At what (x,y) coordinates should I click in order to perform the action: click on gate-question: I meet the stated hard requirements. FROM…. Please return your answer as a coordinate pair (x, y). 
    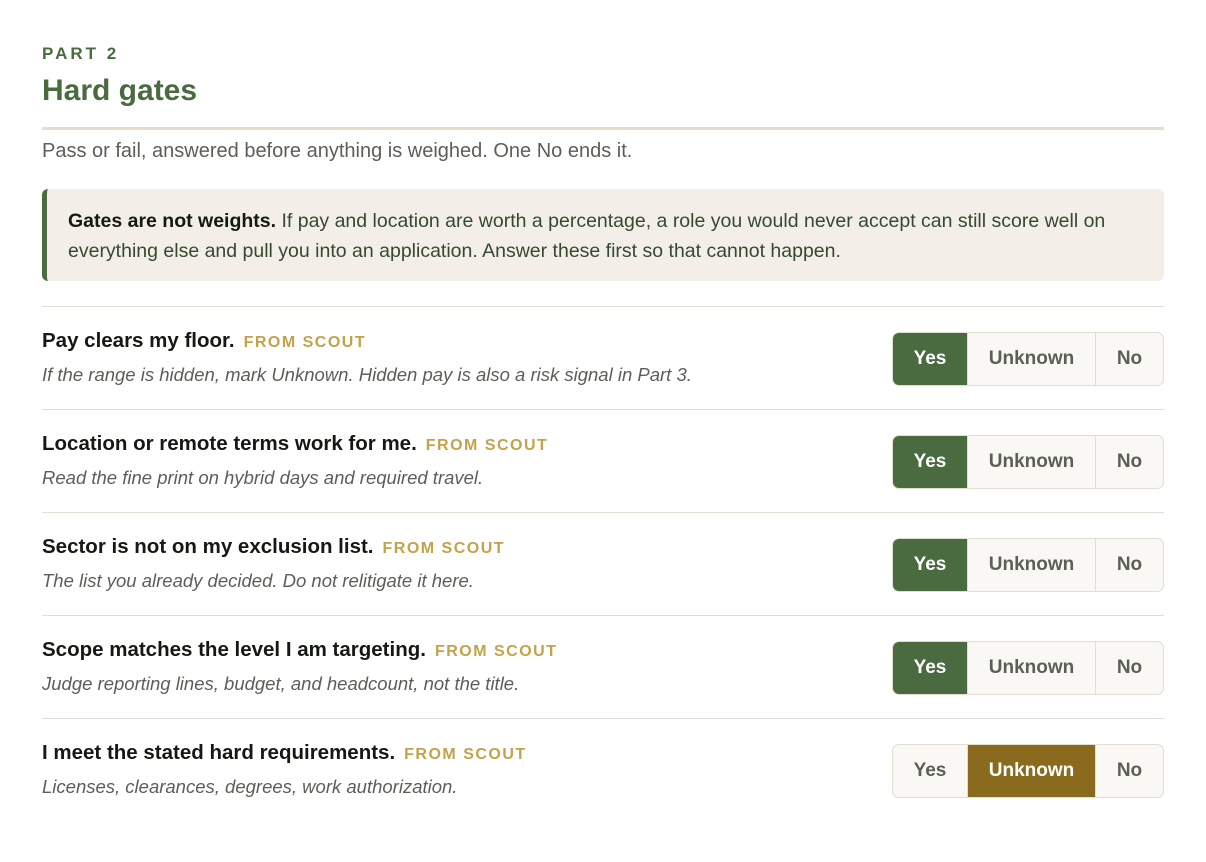
    Looking at the image, I should click on (284, 753).